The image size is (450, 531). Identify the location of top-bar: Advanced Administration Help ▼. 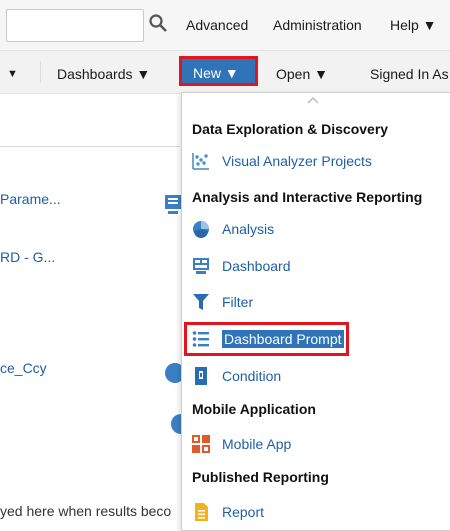
(225, 25).